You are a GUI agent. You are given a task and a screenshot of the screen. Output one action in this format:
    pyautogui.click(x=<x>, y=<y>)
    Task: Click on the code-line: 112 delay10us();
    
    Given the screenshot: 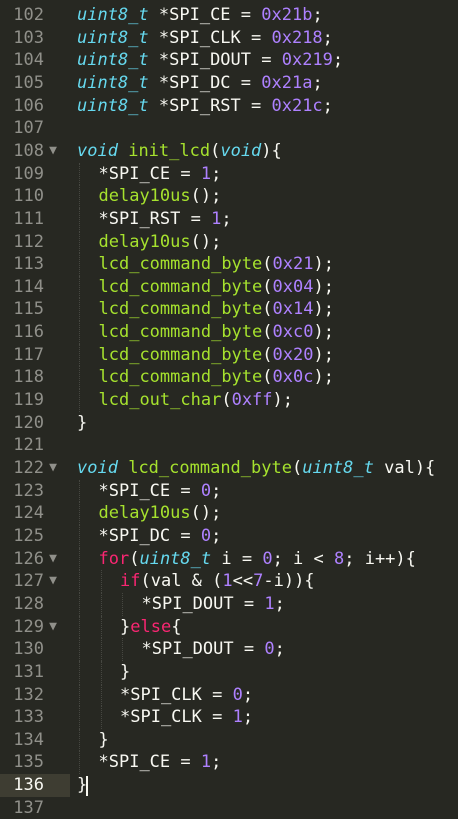 What is the action you would take?
    pyautogui.click(x=229, y=242)
    